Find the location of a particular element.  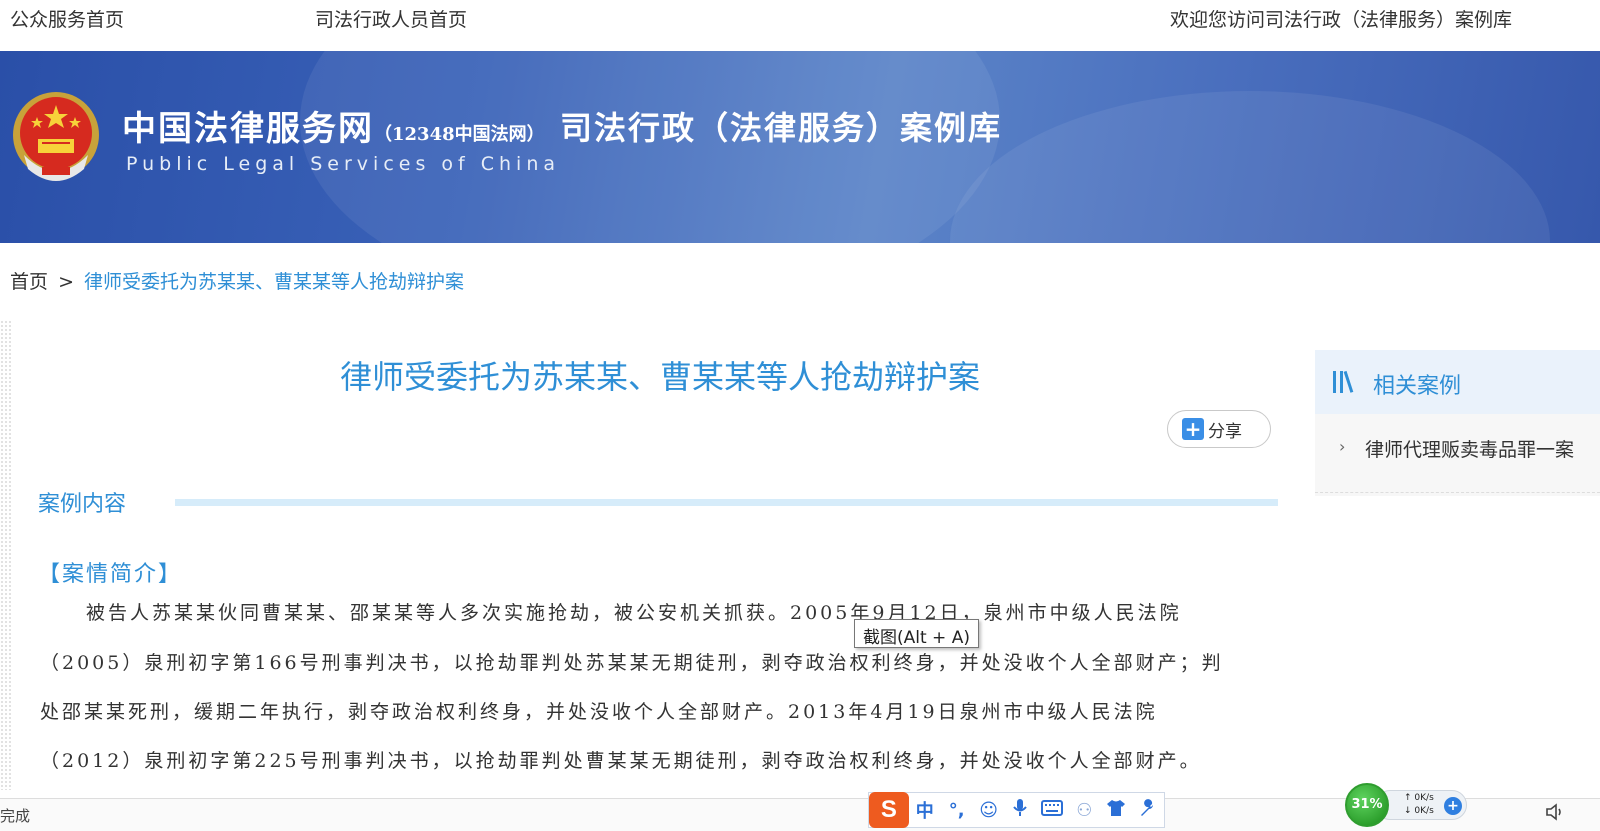

site-title-suffix: （12348中国法网） is located at coordinates (459, 134).